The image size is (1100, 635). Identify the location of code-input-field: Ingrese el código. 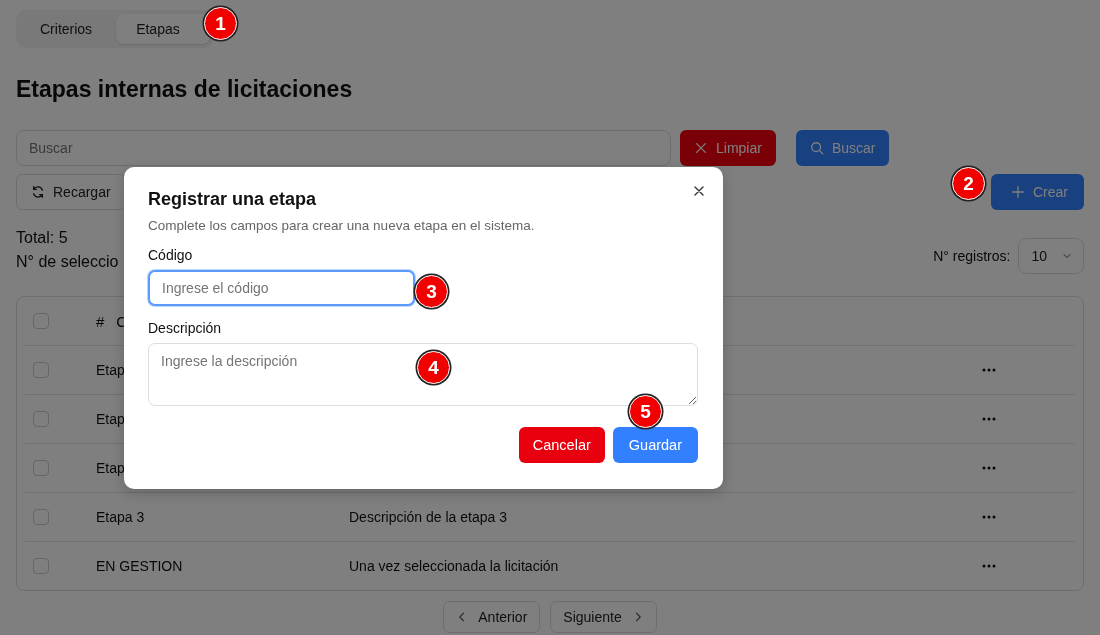
(281, 288).